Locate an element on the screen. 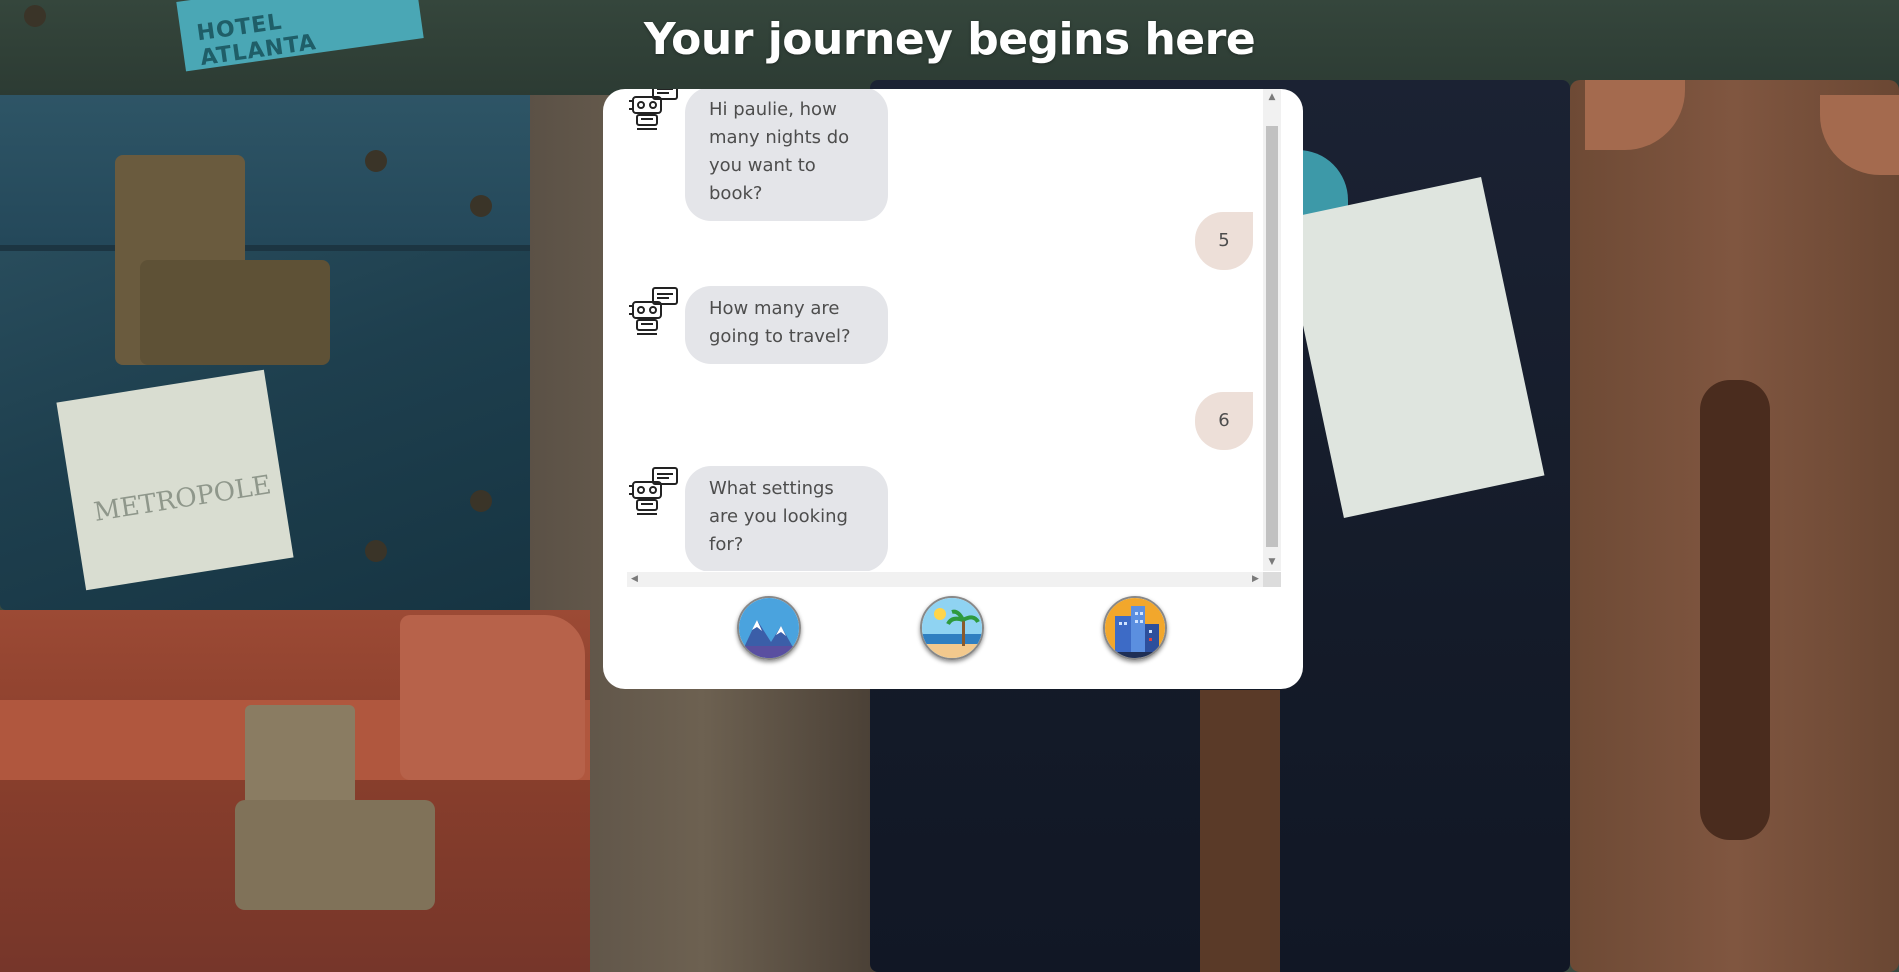 The image size is (1899, 972). vertical-scrollbar: ▲ ▼ is located at coordinates (1272, 330).